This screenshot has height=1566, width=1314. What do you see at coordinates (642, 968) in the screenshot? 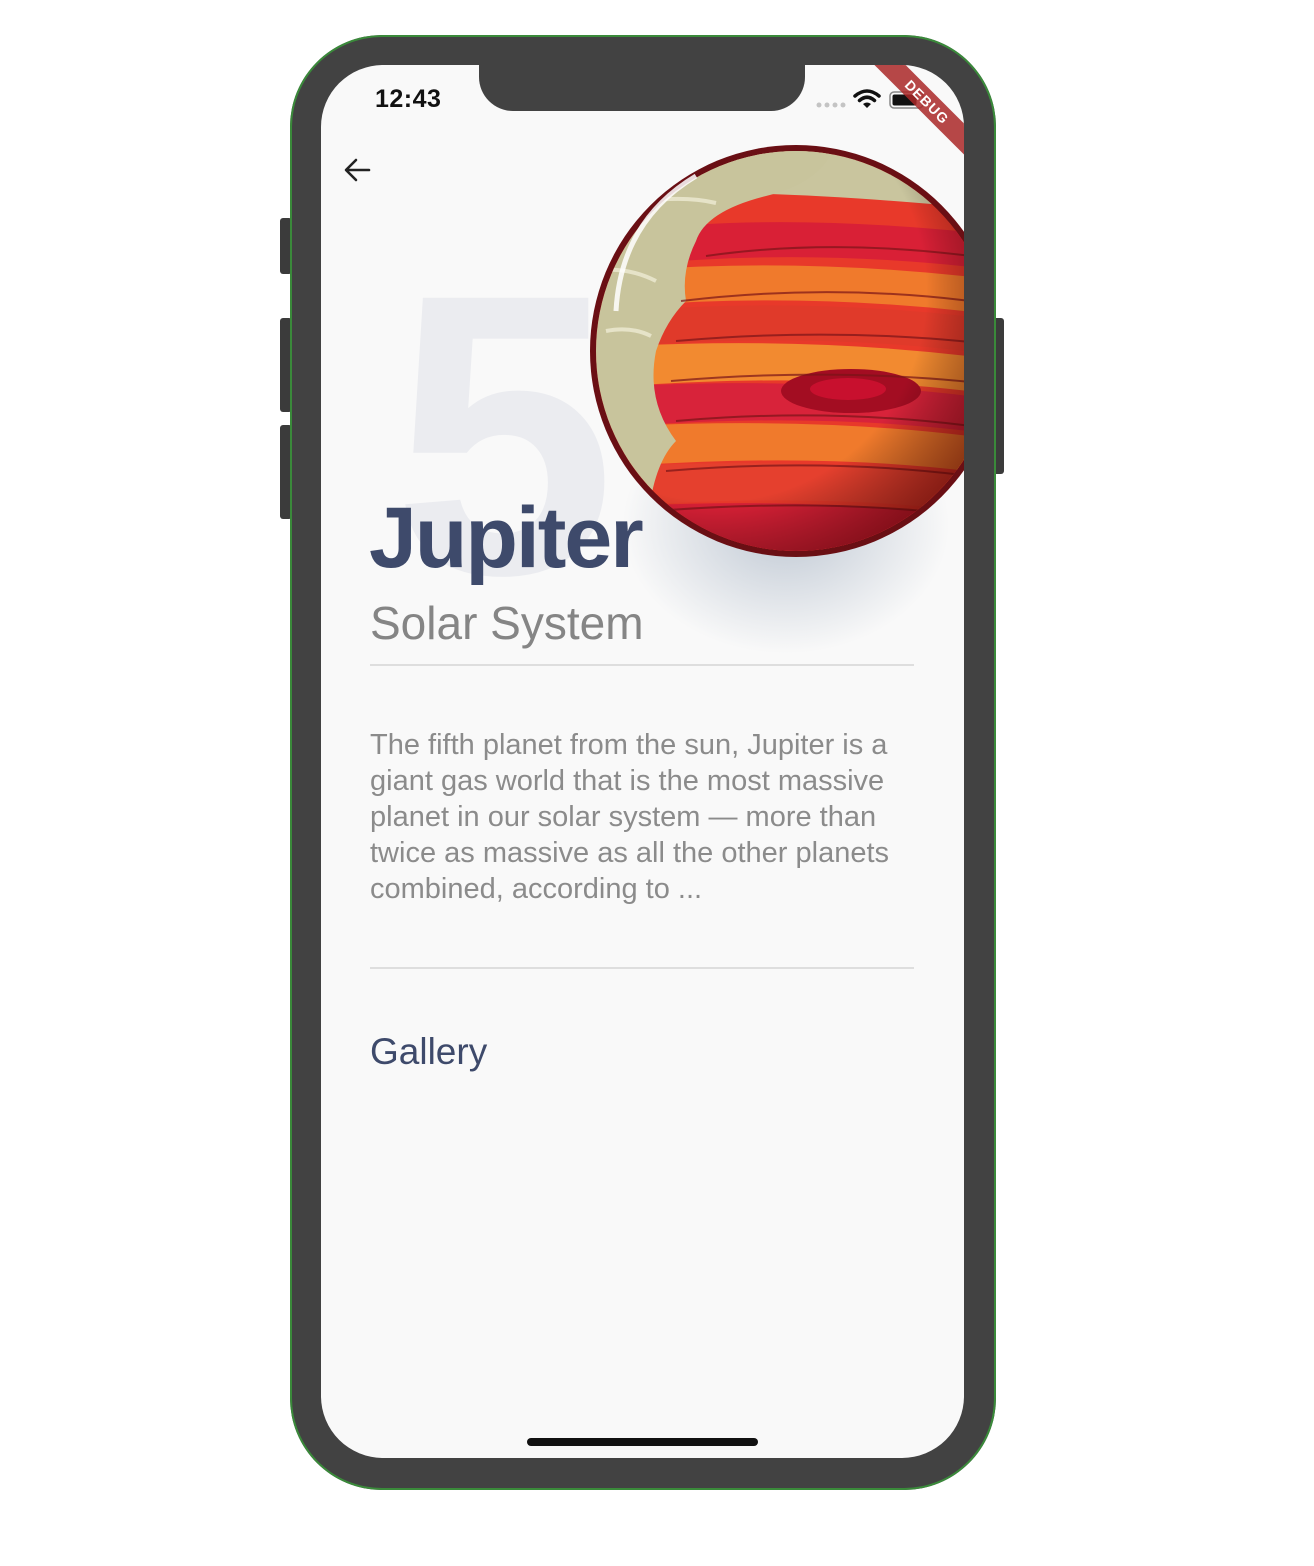
I see `description-divider` at bounding box center [642, 968].